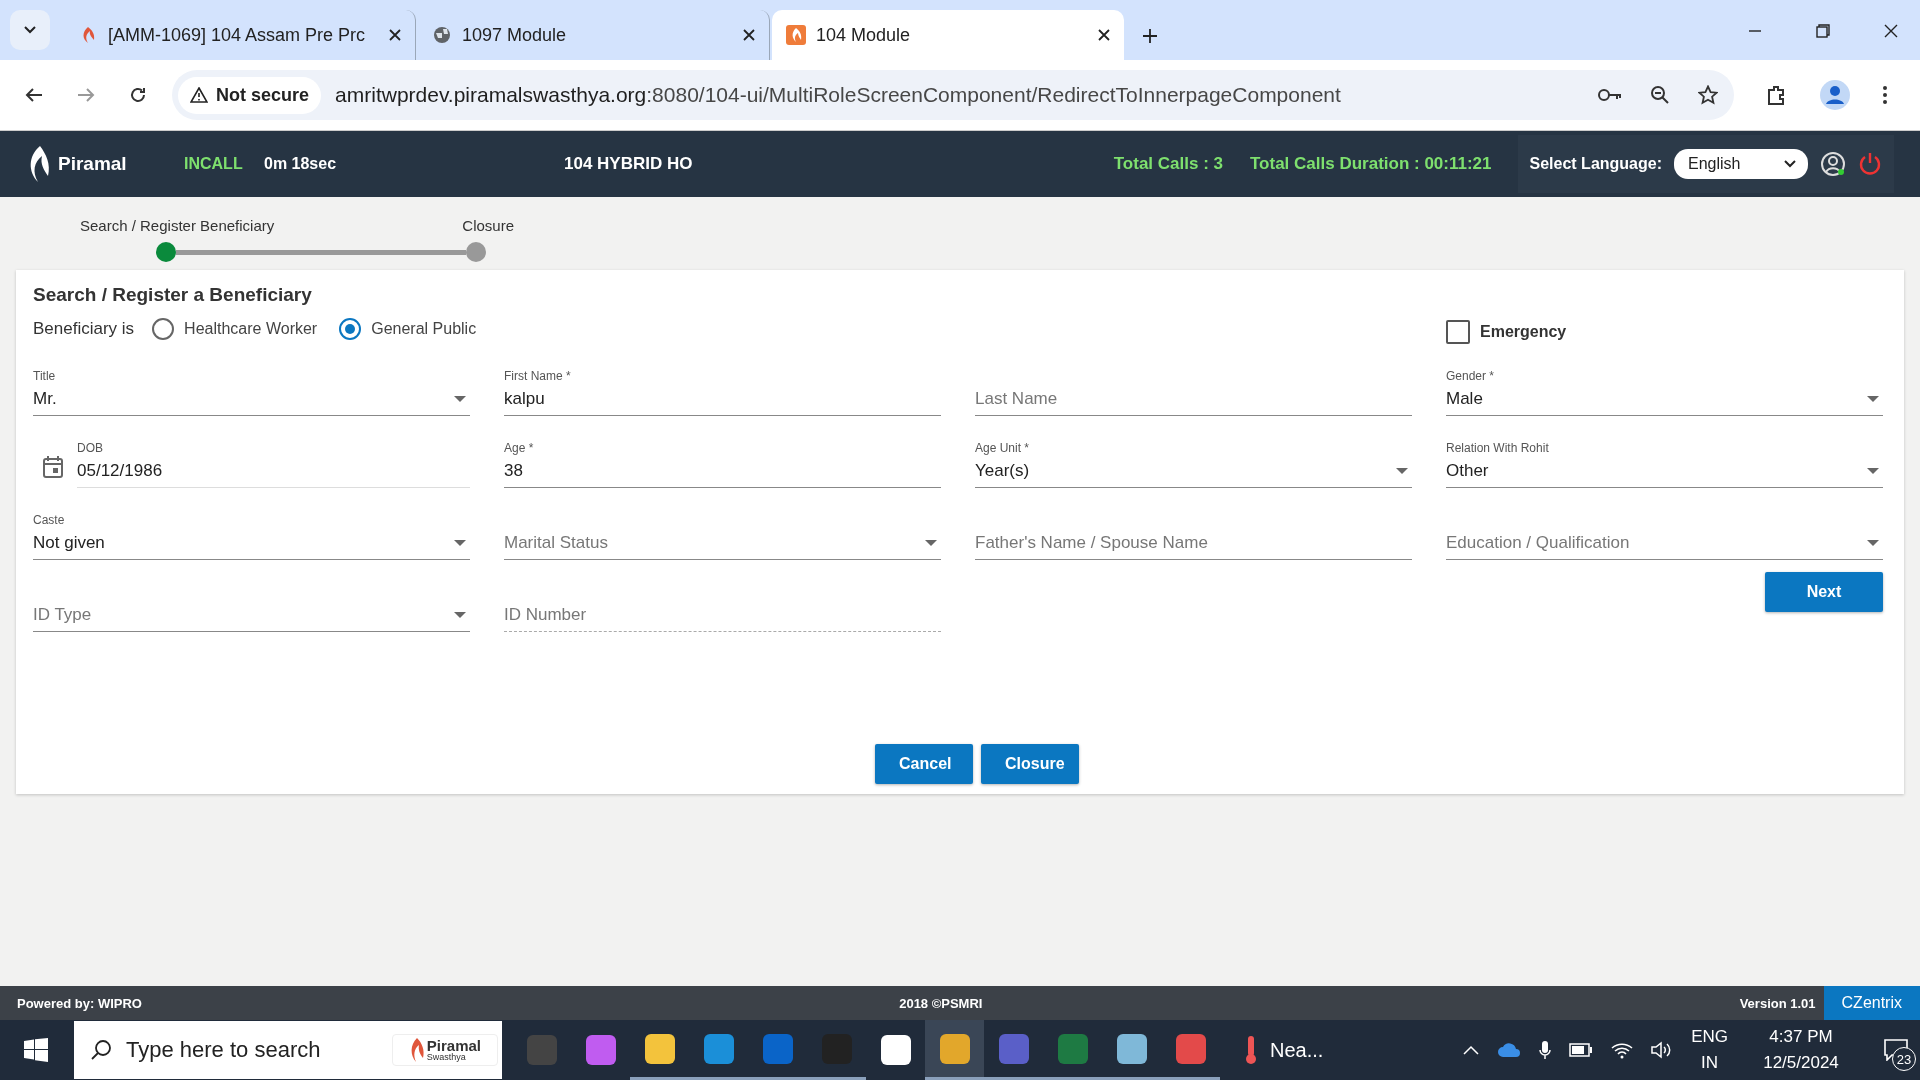  What do you see at coordinates (1835, 95) in the screenshot?
I see `profile-icon` at bounding box center [1835, 95].